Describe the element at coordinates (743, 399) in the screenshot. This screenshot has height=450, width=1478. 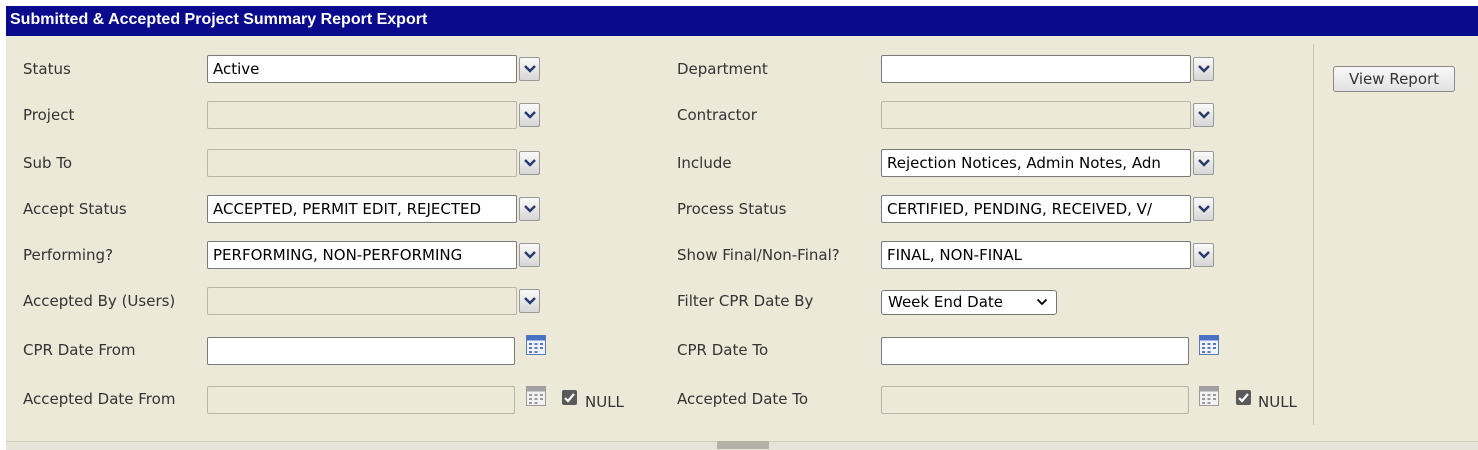
I see `accepted-date-to-label: Accepted Date To` at that location.